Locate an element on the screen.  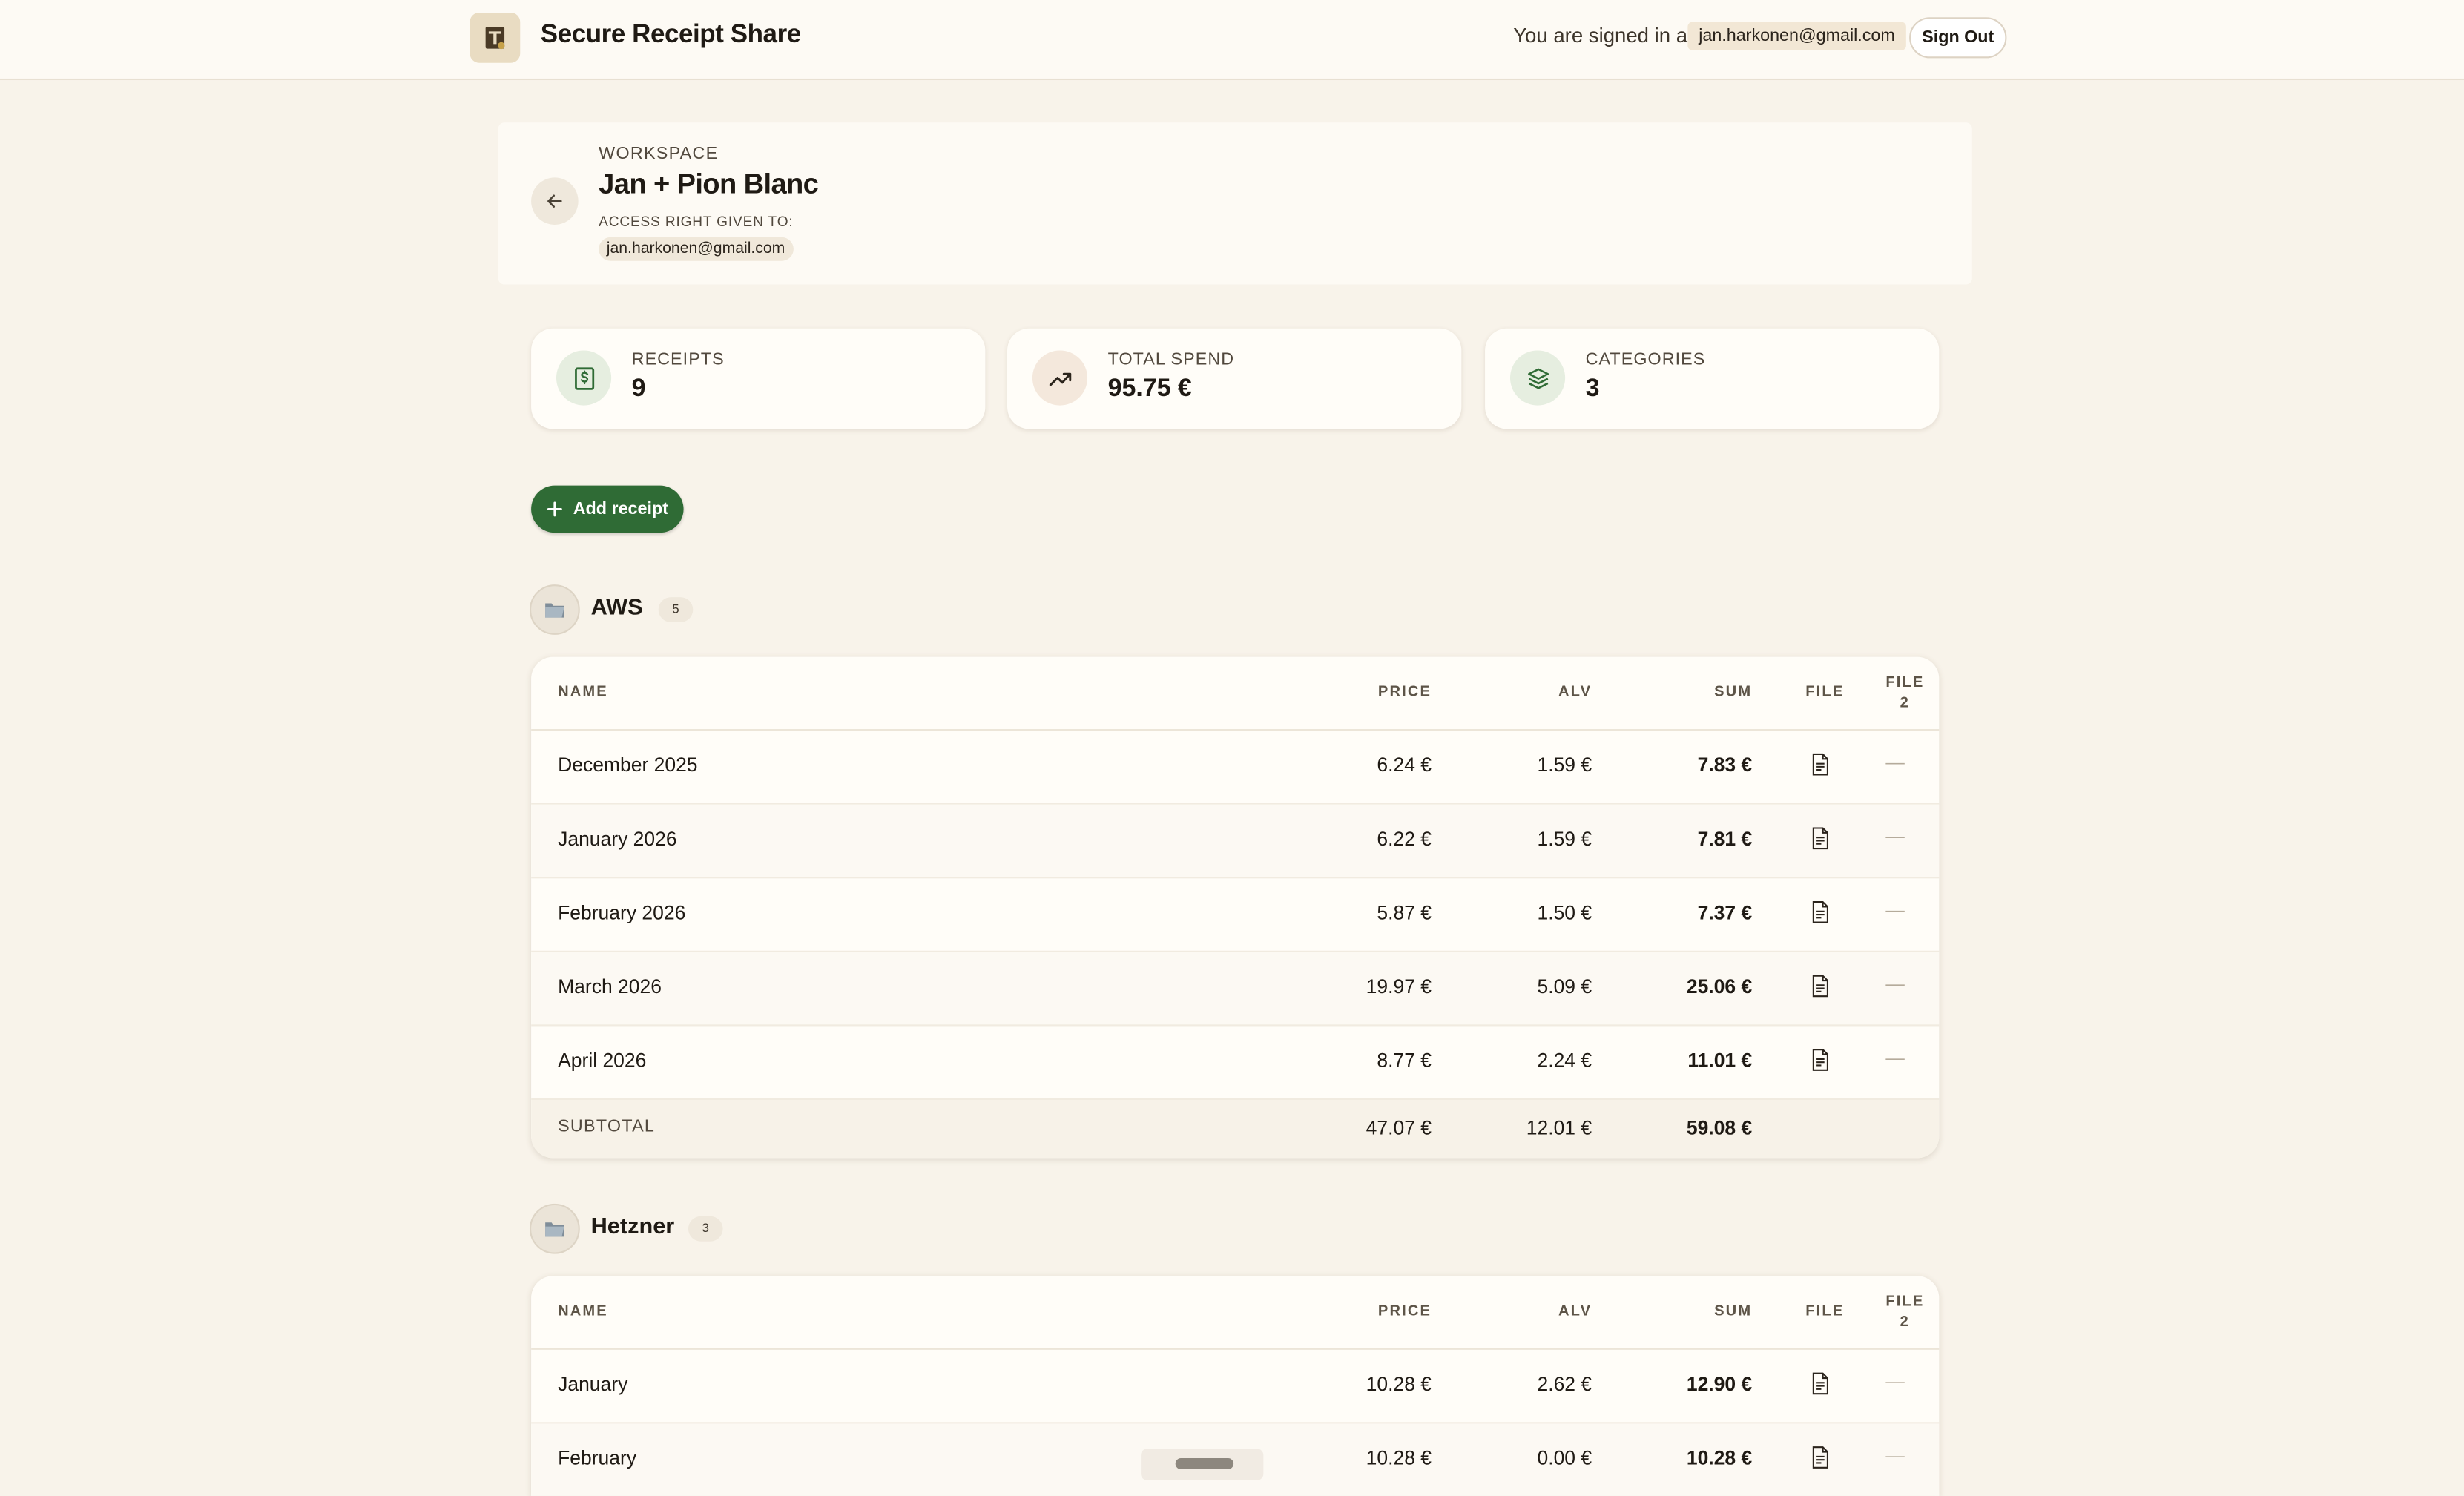
cell-alv: 5.09 € is located at coordinates (1564, 986).